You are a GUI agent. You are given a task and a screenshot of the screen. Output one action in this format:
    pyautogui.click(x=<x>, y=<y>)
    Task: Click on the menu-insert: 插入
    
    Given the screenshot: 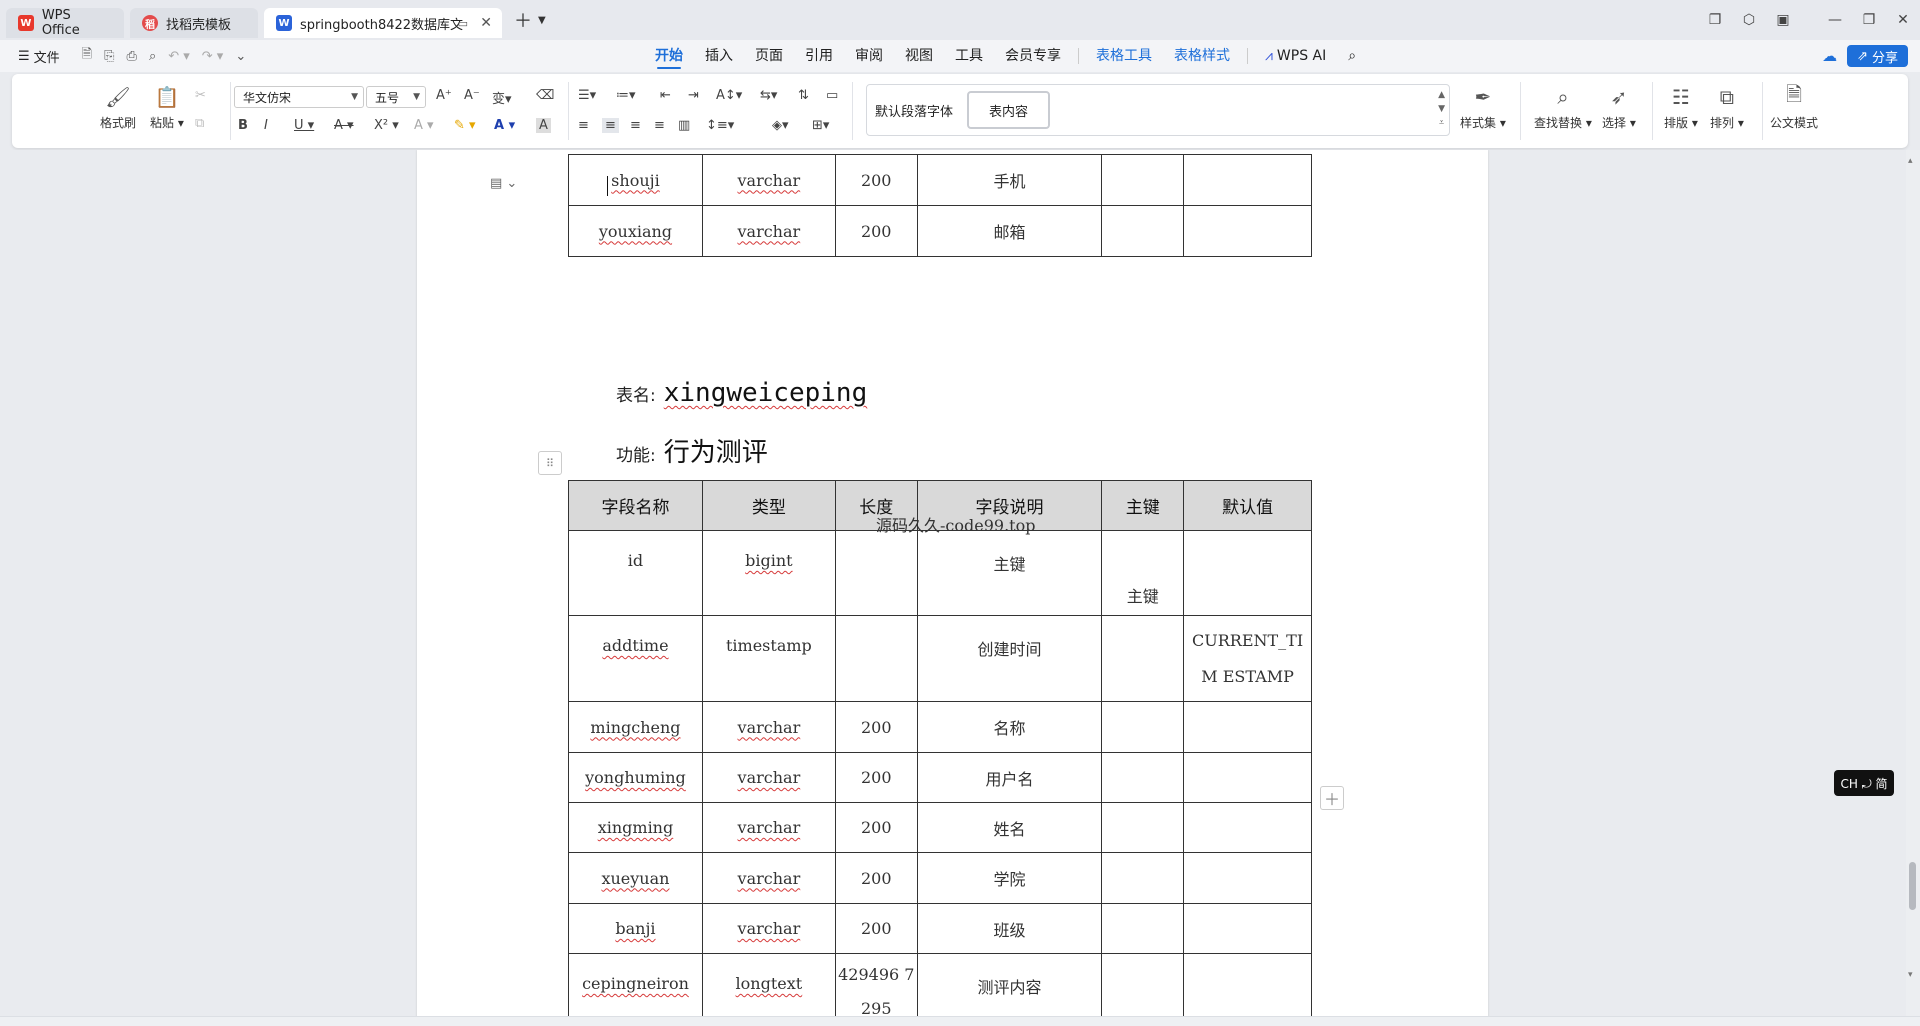 What is the action you would take?
    pyautogui.click(x=719, y=56)
    